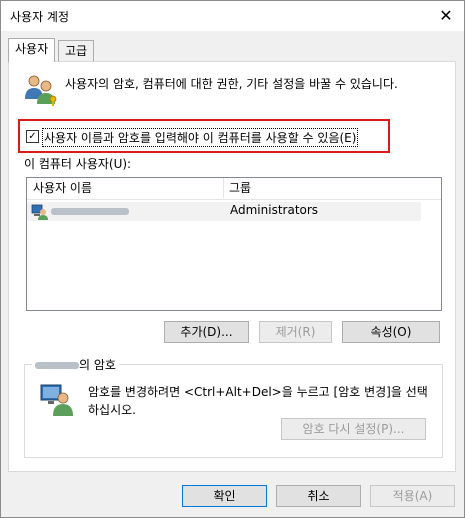 This screenshot has width=465, height=518. I want to click on require-login-label: 사용자 이름과 암호를 입력해야 이 컴퓨터를 사용할 수 있음(E), so click(200, 137).